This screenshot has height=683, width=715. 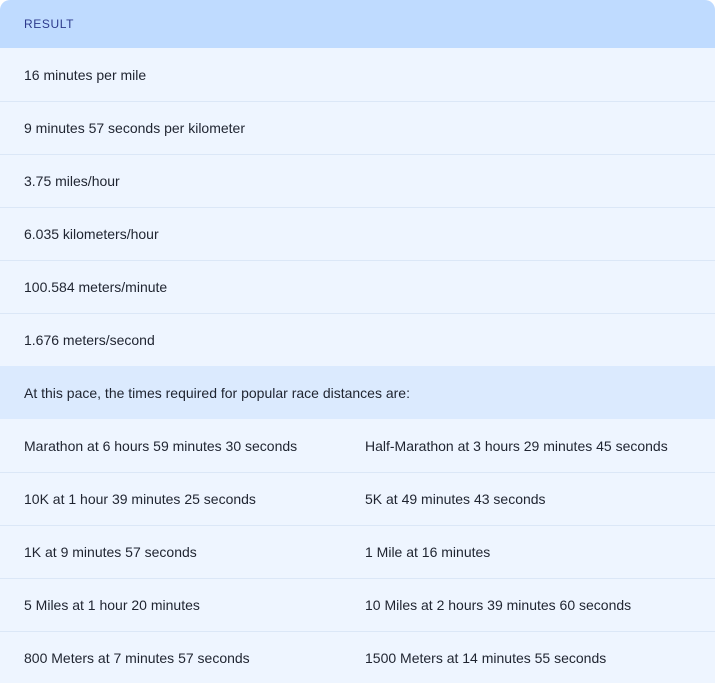 I want to click on pace-result-row: 16 minutes per mile, so click(x=357, y=74).